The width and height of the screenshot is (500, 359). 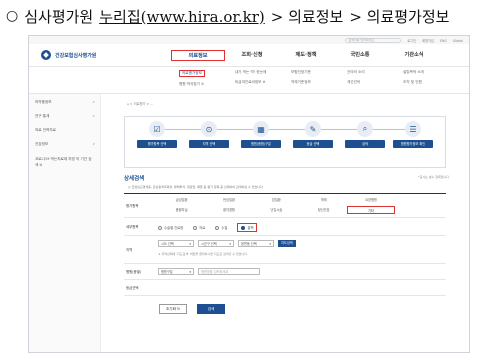 What do you see at coordinates (411, 40) in the screenshot?
I see `utility-link-login: 로그인` at bounding box center [411, 40].